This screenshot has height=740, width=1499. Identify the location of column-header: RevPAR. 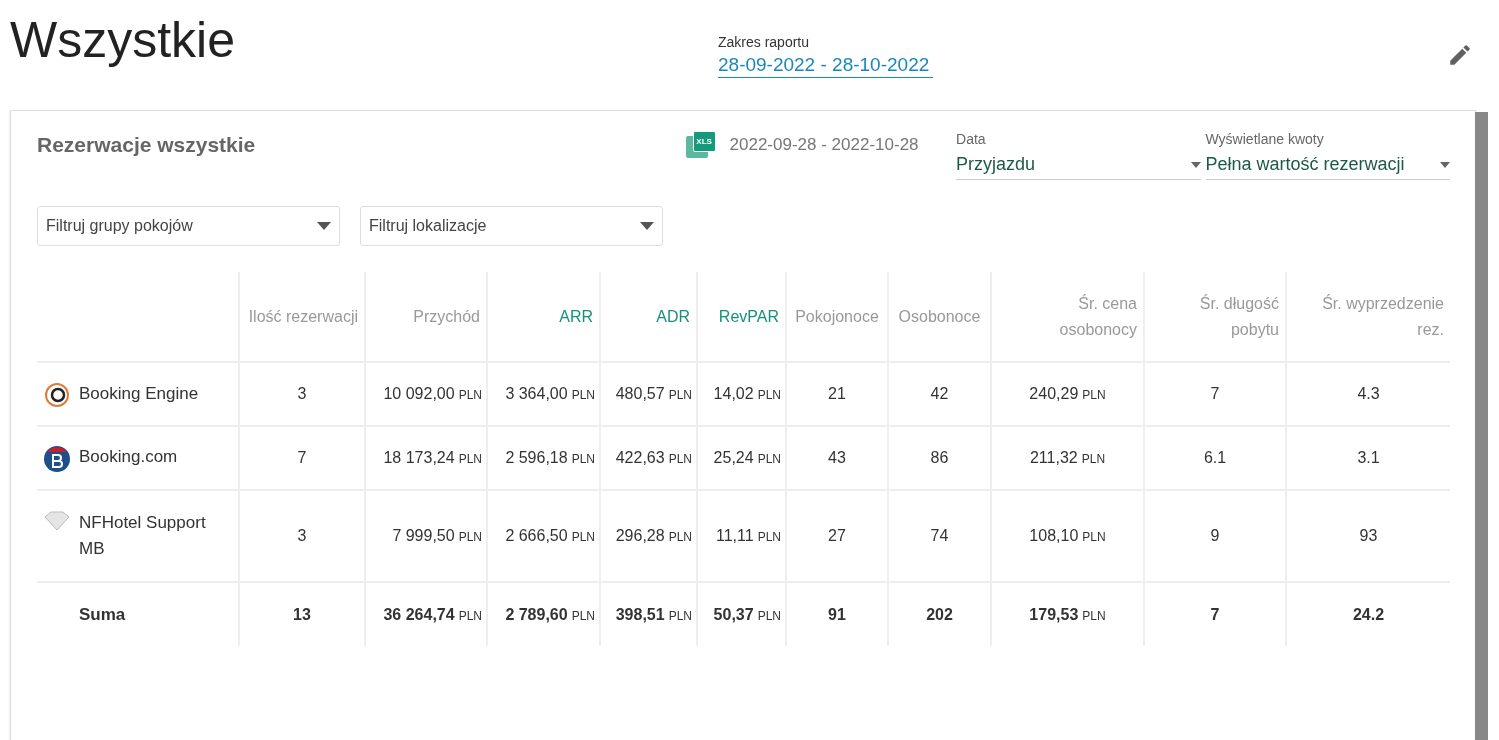
(748, 316).